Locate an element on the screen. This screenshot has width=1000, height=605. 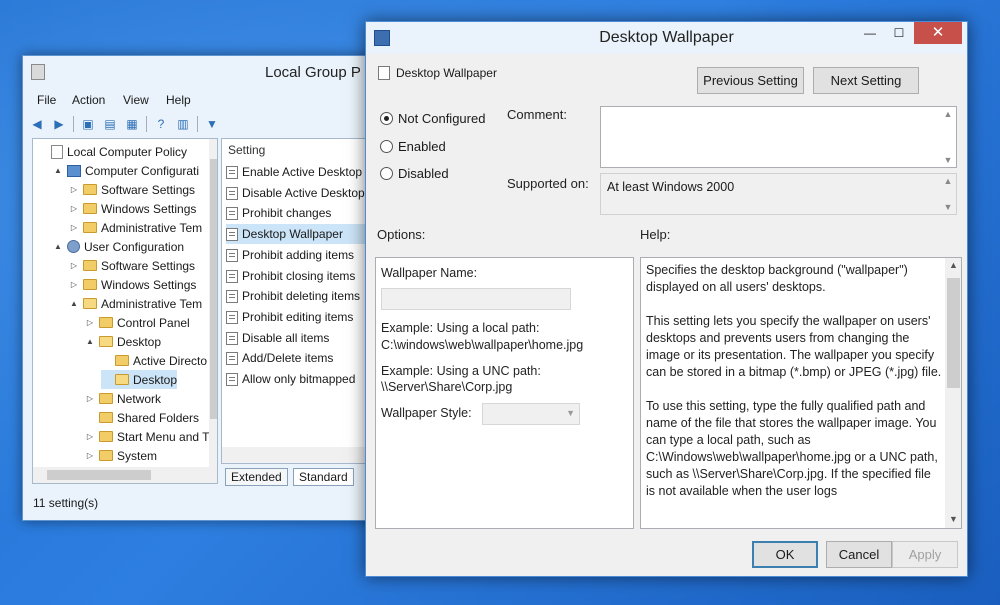
setting-column-header: Setting is located at coordinates (246, 150).